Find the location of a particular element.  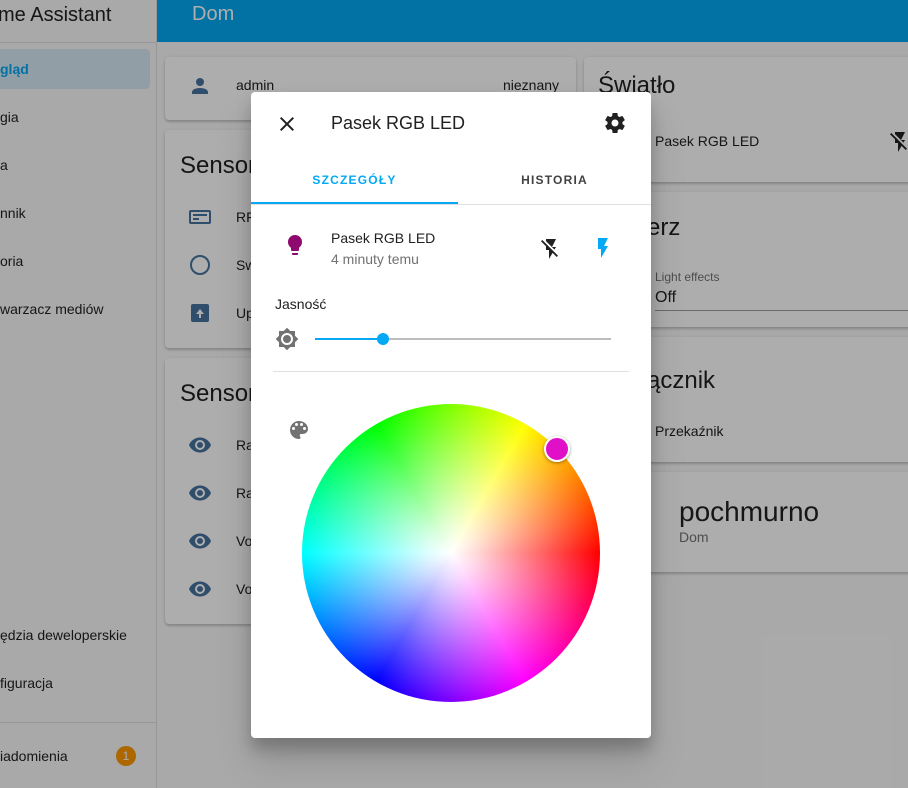

tab-details: SZCZEGÓŁY is located at coordinates (354, 181).